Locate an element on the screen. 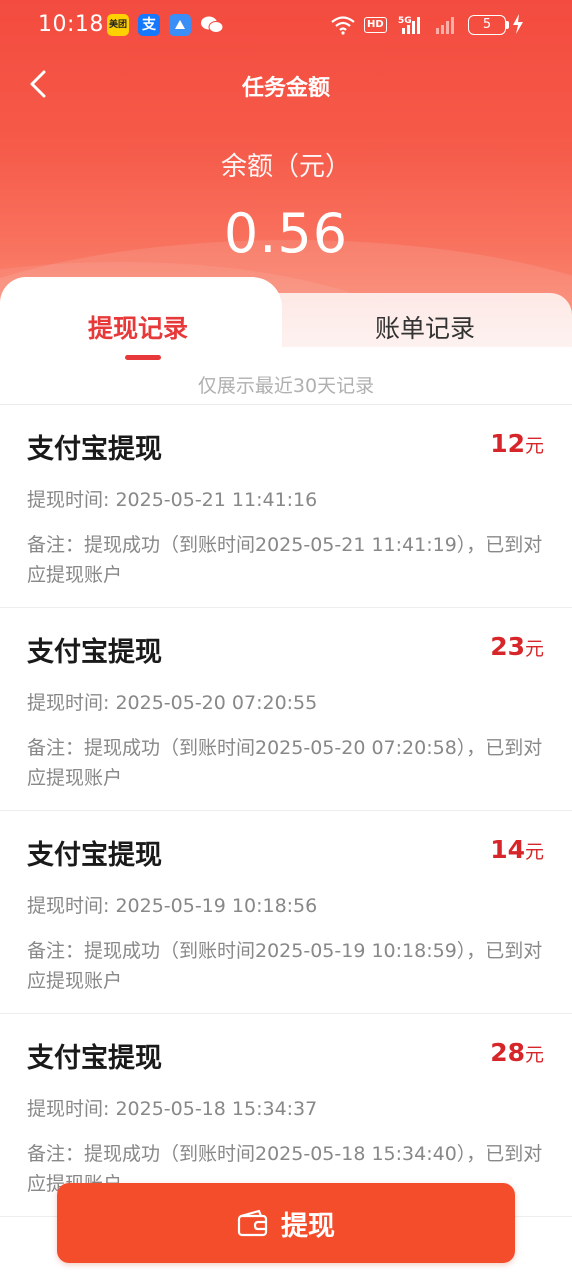  wechat-app-icon is located at coordinates (212, 25).